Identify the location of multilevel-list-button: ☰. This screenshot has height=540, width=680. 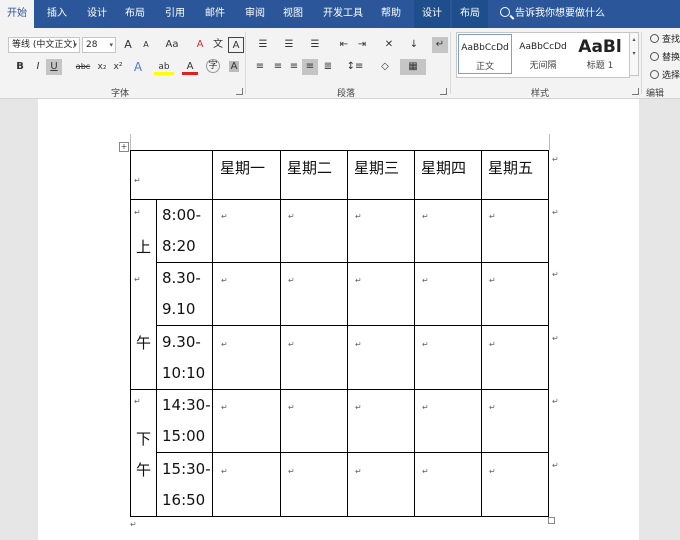
(315, 45).